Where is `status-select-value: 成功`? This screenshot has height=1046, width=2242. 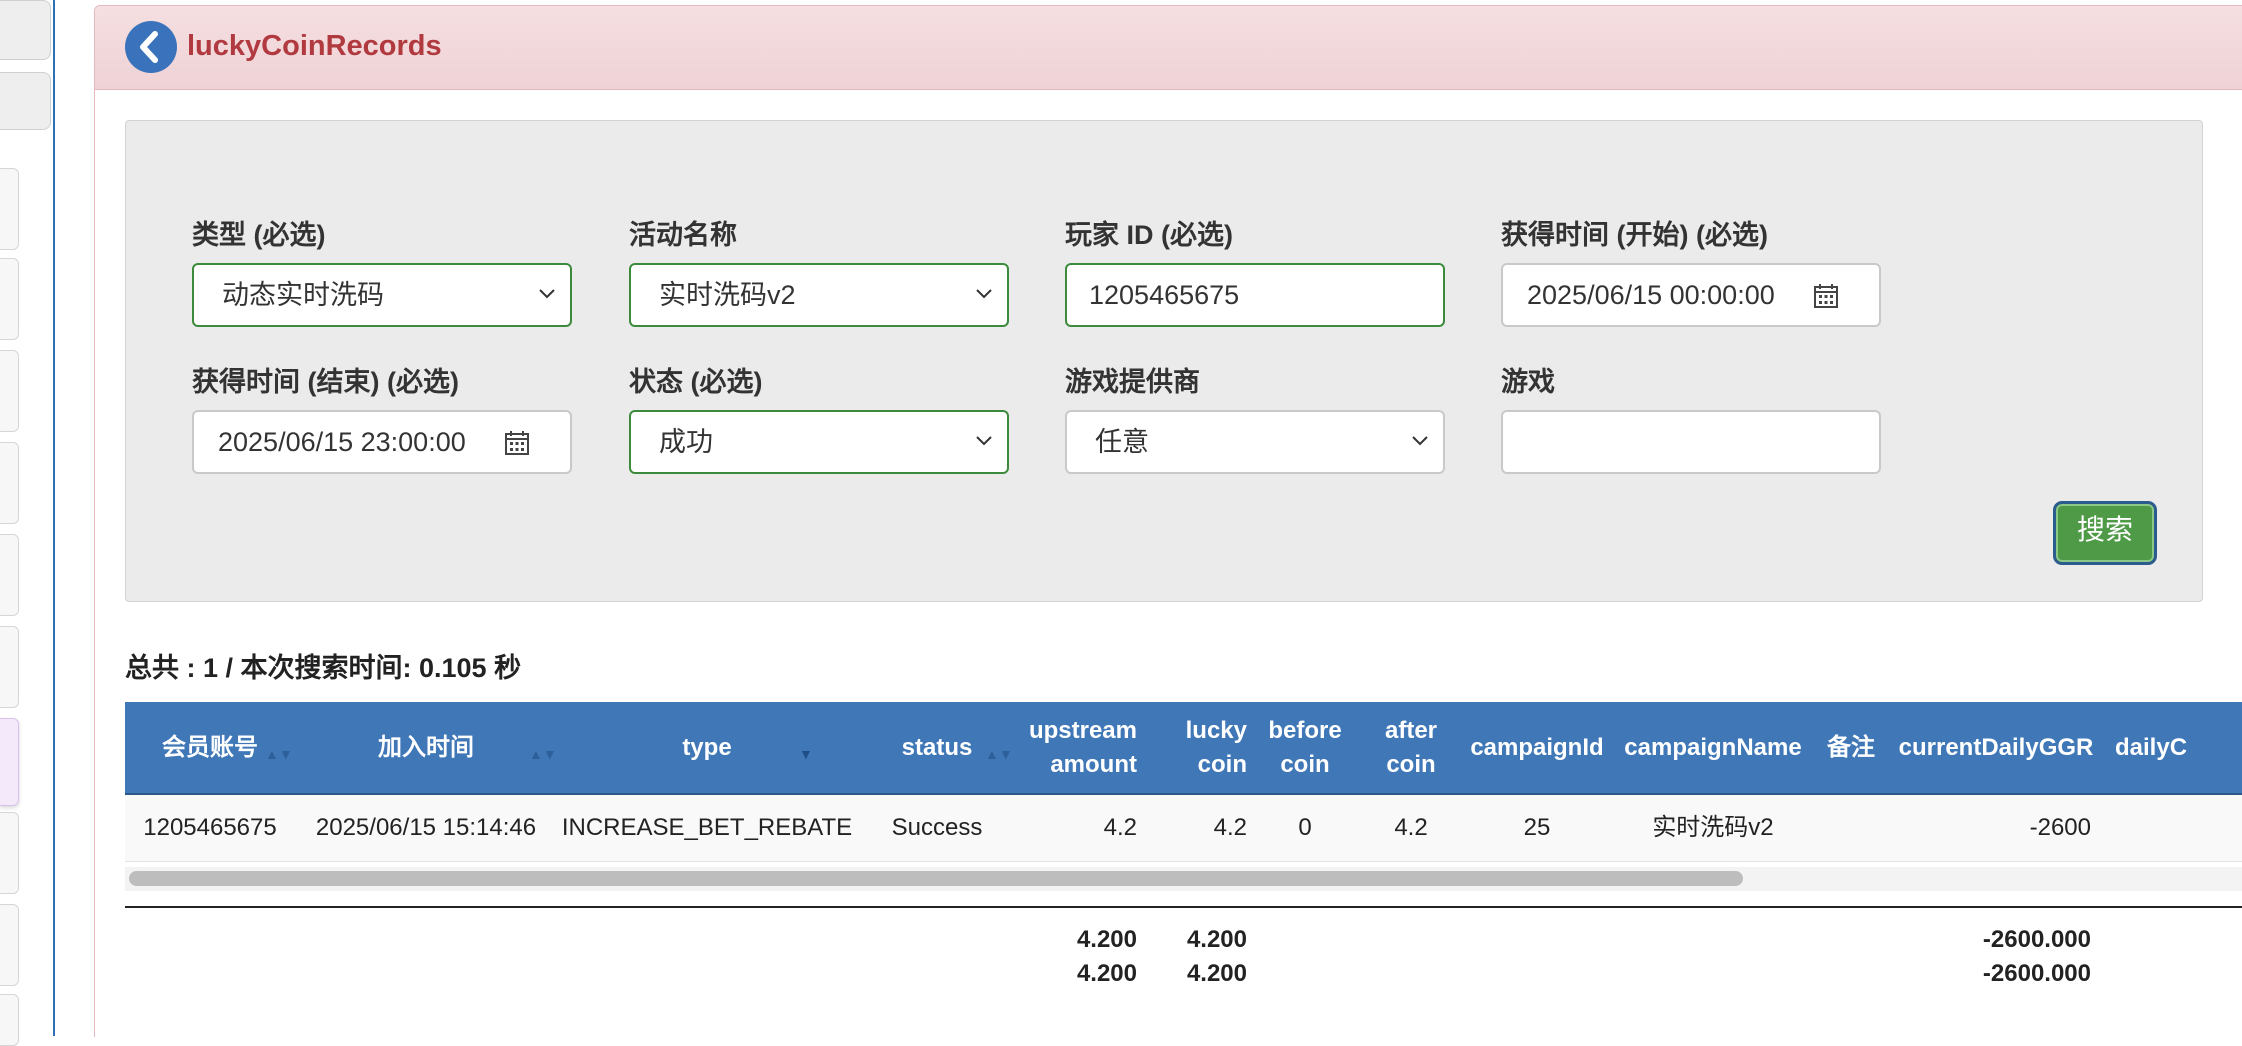 status-select-value: 成功 is located at coordinates (686, 442).